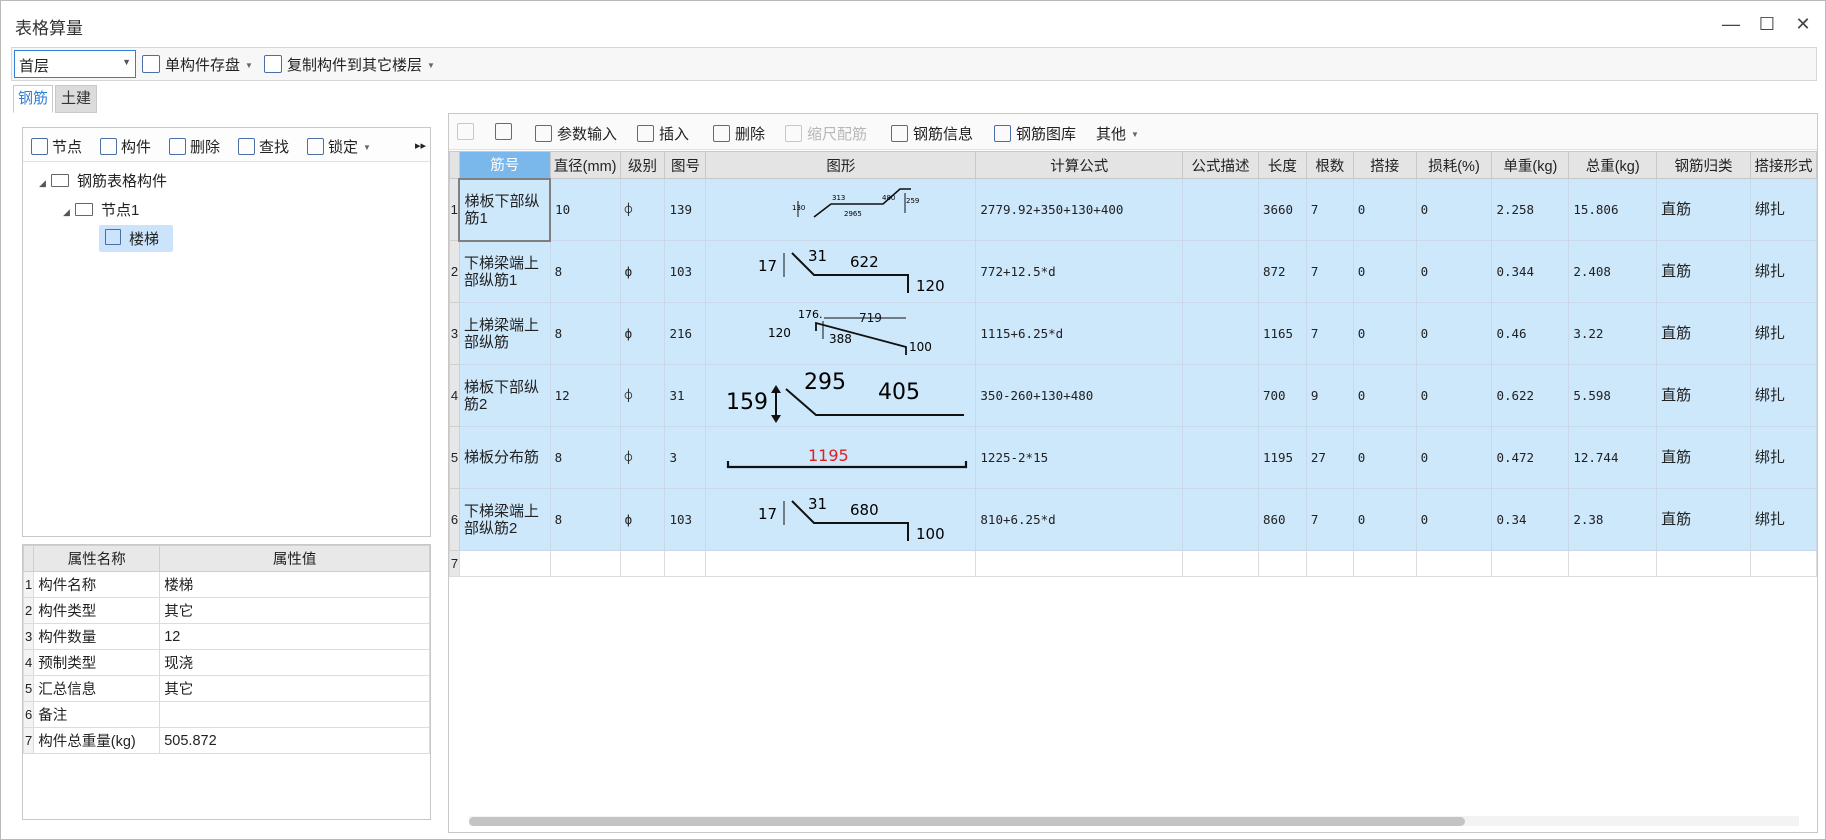 Image resolution: width=1826 pixels, height=840 pixels. I want to click on column-header: 公式描述, so click(1220, 165).